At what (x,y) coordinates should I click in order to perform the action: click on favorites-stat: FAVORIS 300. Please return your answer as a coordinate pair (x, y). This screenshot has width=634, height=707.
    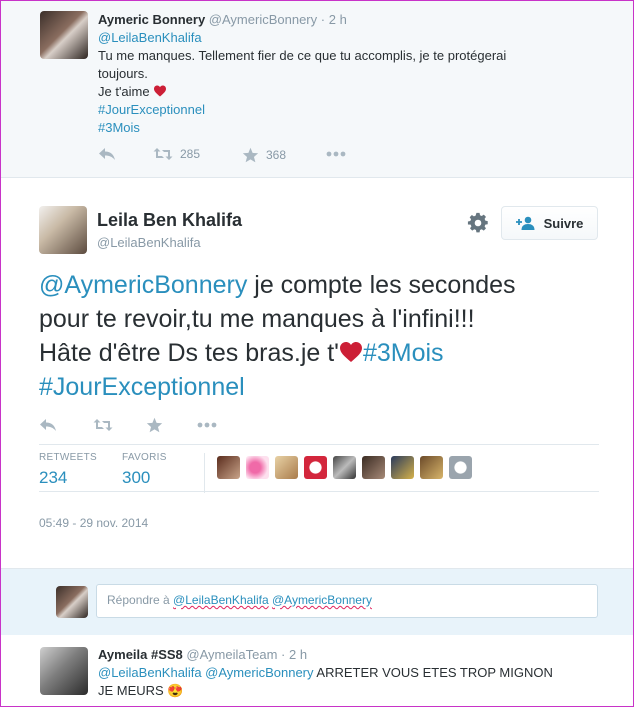
    Looking at the image, I should click on (144, 470).